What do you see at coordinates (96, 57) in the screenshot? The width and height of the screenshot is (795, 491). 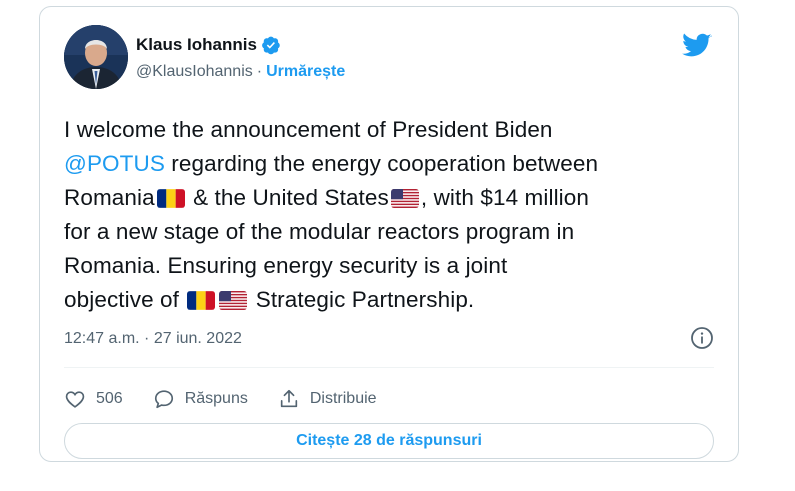 I see `avatar` at bounding box center [96, 57].